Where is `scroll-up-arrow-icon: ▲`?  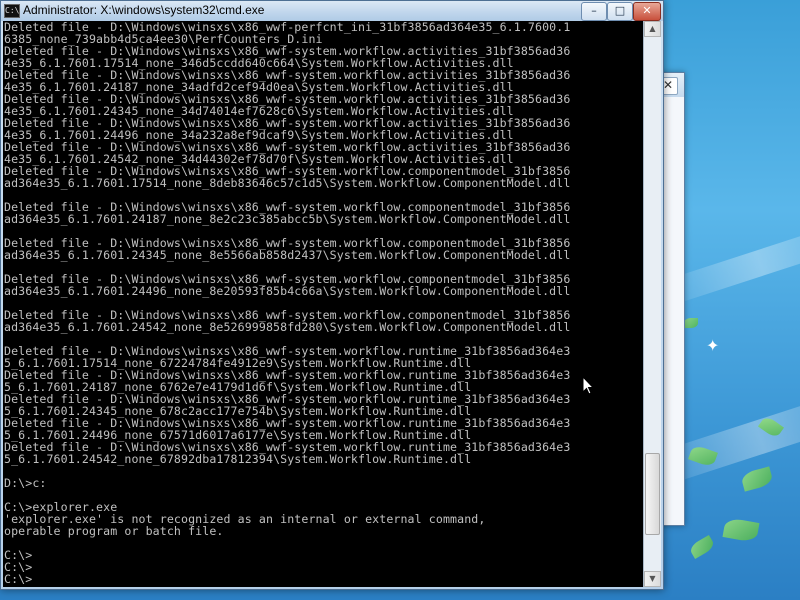
scroll-up-arrow-icon: ▲ is located at coordinates (652, 29).